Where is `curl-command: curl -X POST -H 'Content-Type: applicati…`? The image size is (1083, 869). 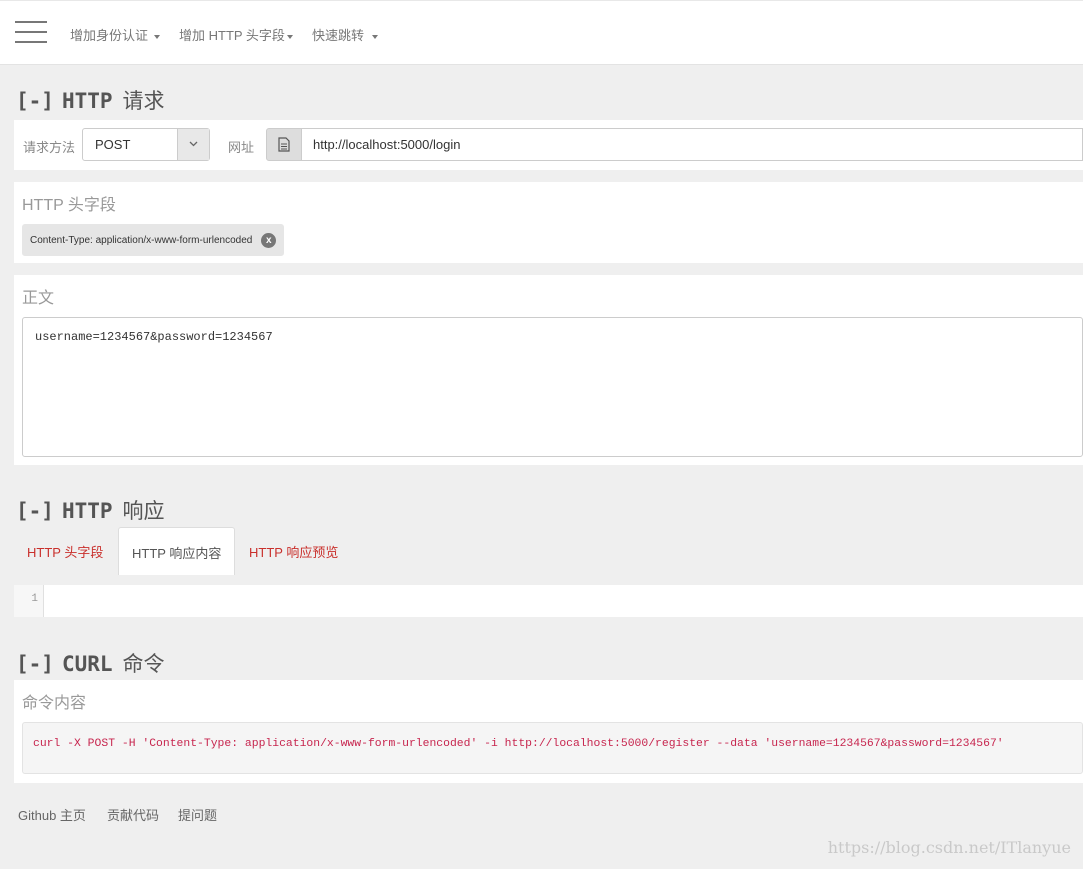 curl-command: curl -X POST -H 'Content-Type: applicati… is located at coordinates (518, 744).